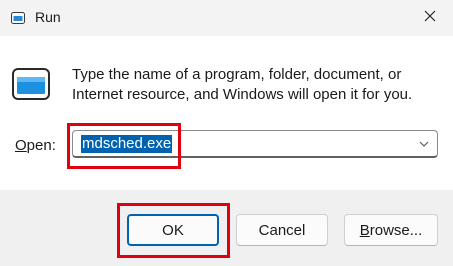  I want to click on close-icon, so click(430, 18).